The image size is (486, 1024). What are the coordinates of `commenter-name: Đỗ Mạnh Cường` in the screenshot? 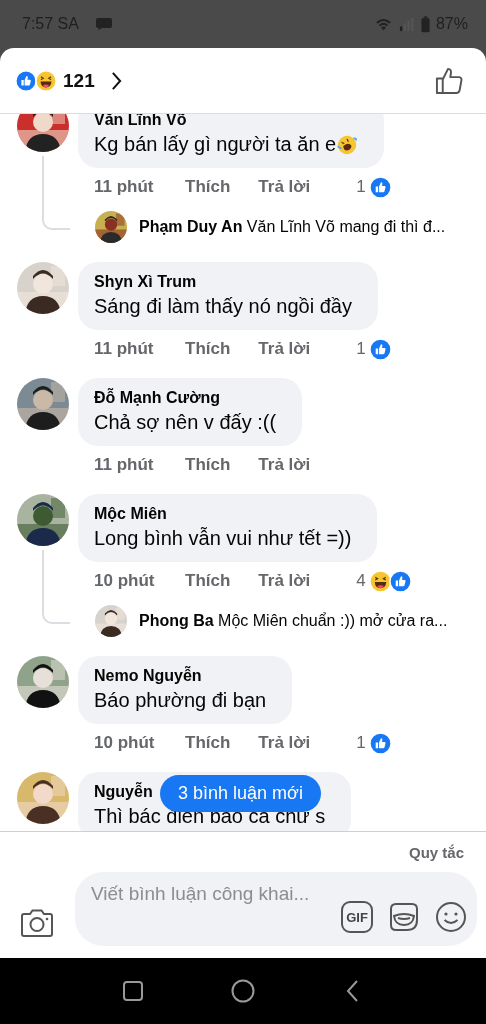 It's located at (157, 398).